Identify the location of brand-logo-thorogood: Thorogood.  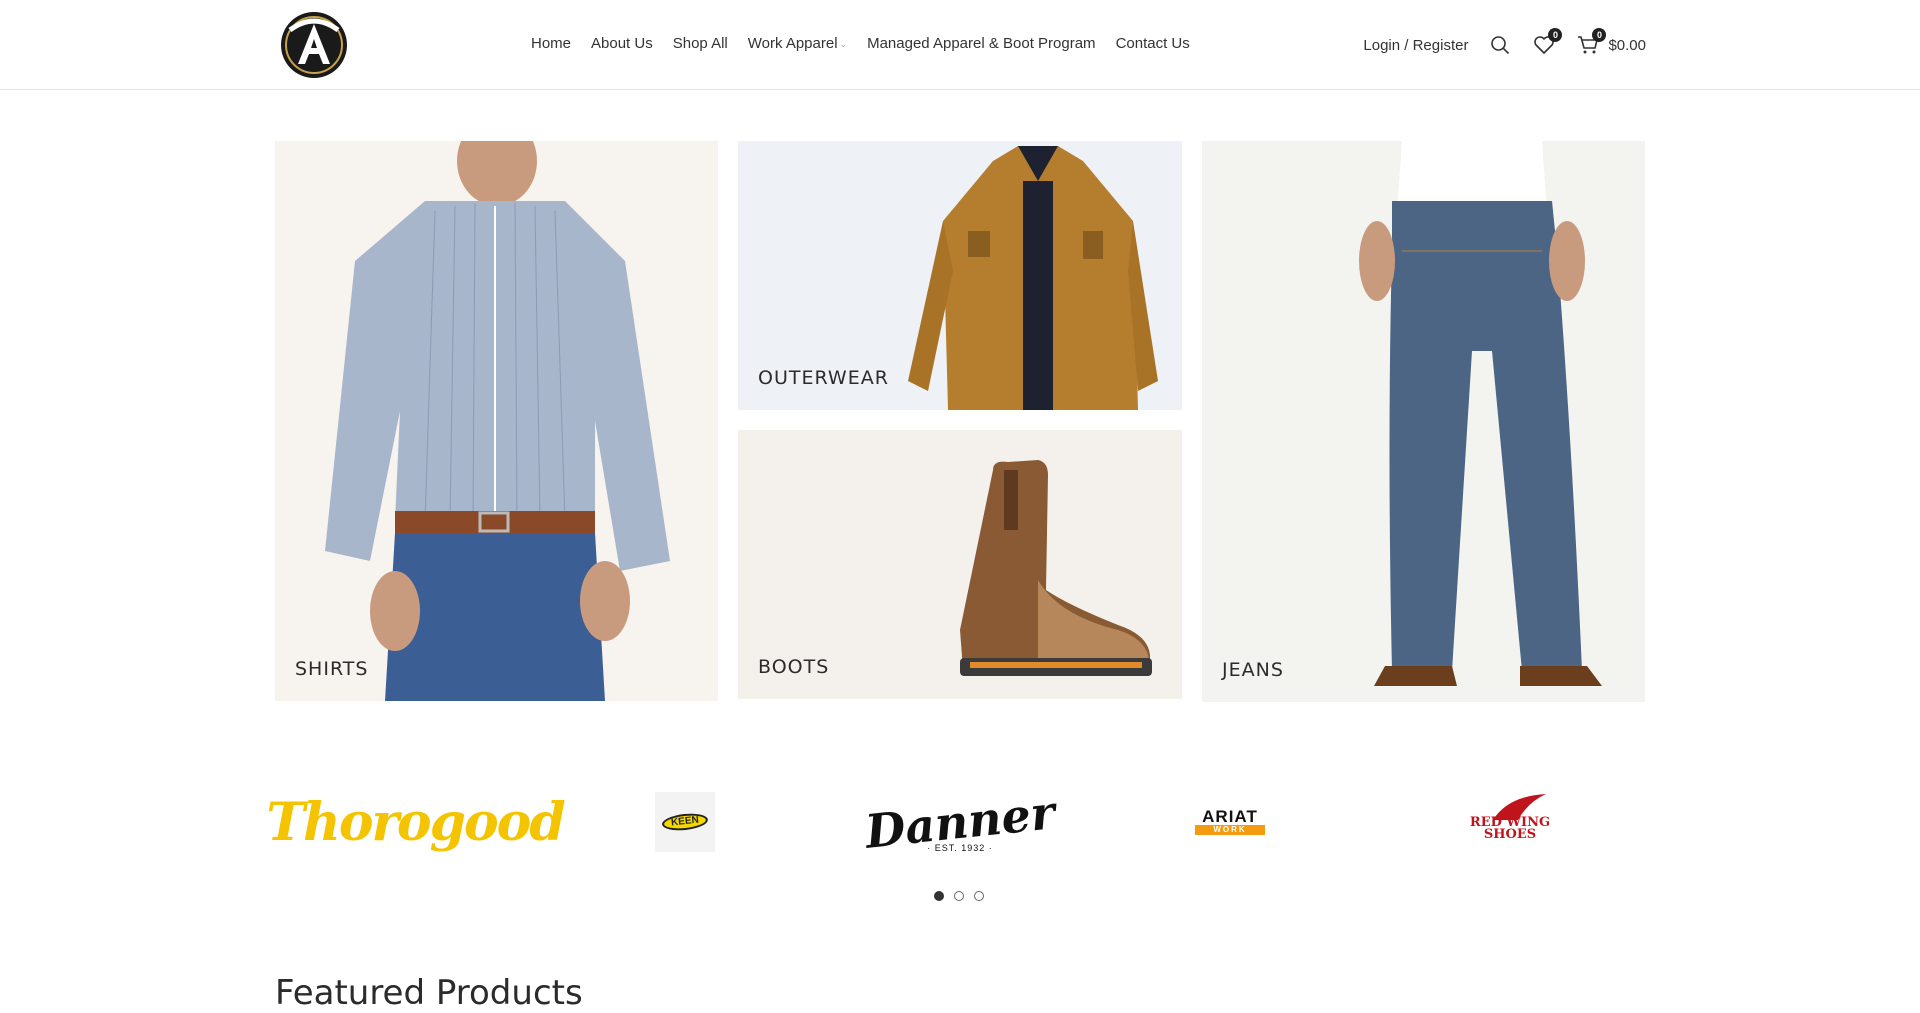
(415, 822).